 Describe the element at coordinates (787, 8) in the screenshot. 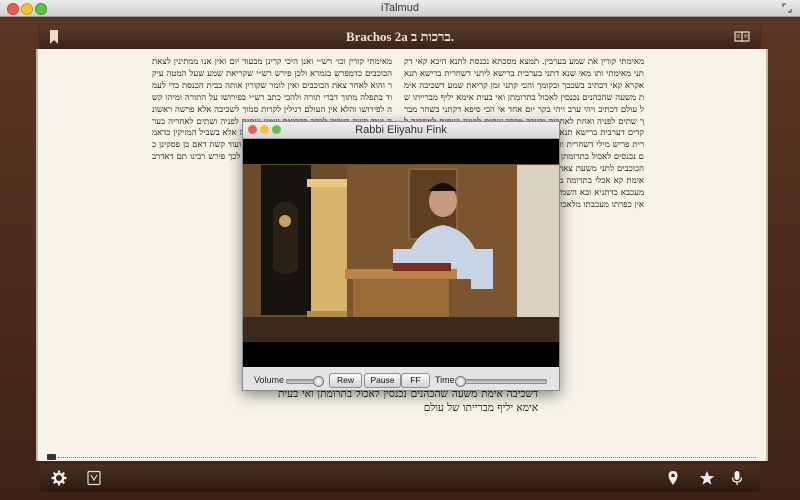

I see `fullscreen-icon` at that location.